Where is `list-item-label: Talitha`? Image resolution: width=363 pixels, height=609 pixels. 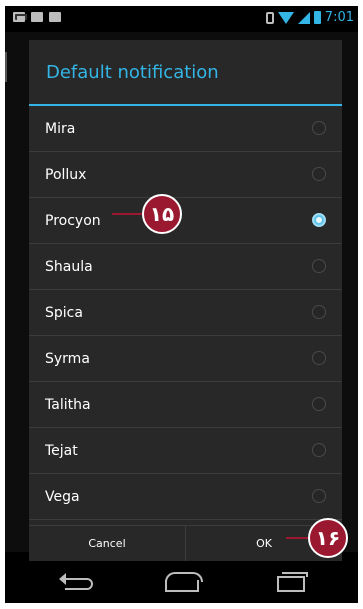 list-item-label: Talitha is located at coordinates (68, 404).